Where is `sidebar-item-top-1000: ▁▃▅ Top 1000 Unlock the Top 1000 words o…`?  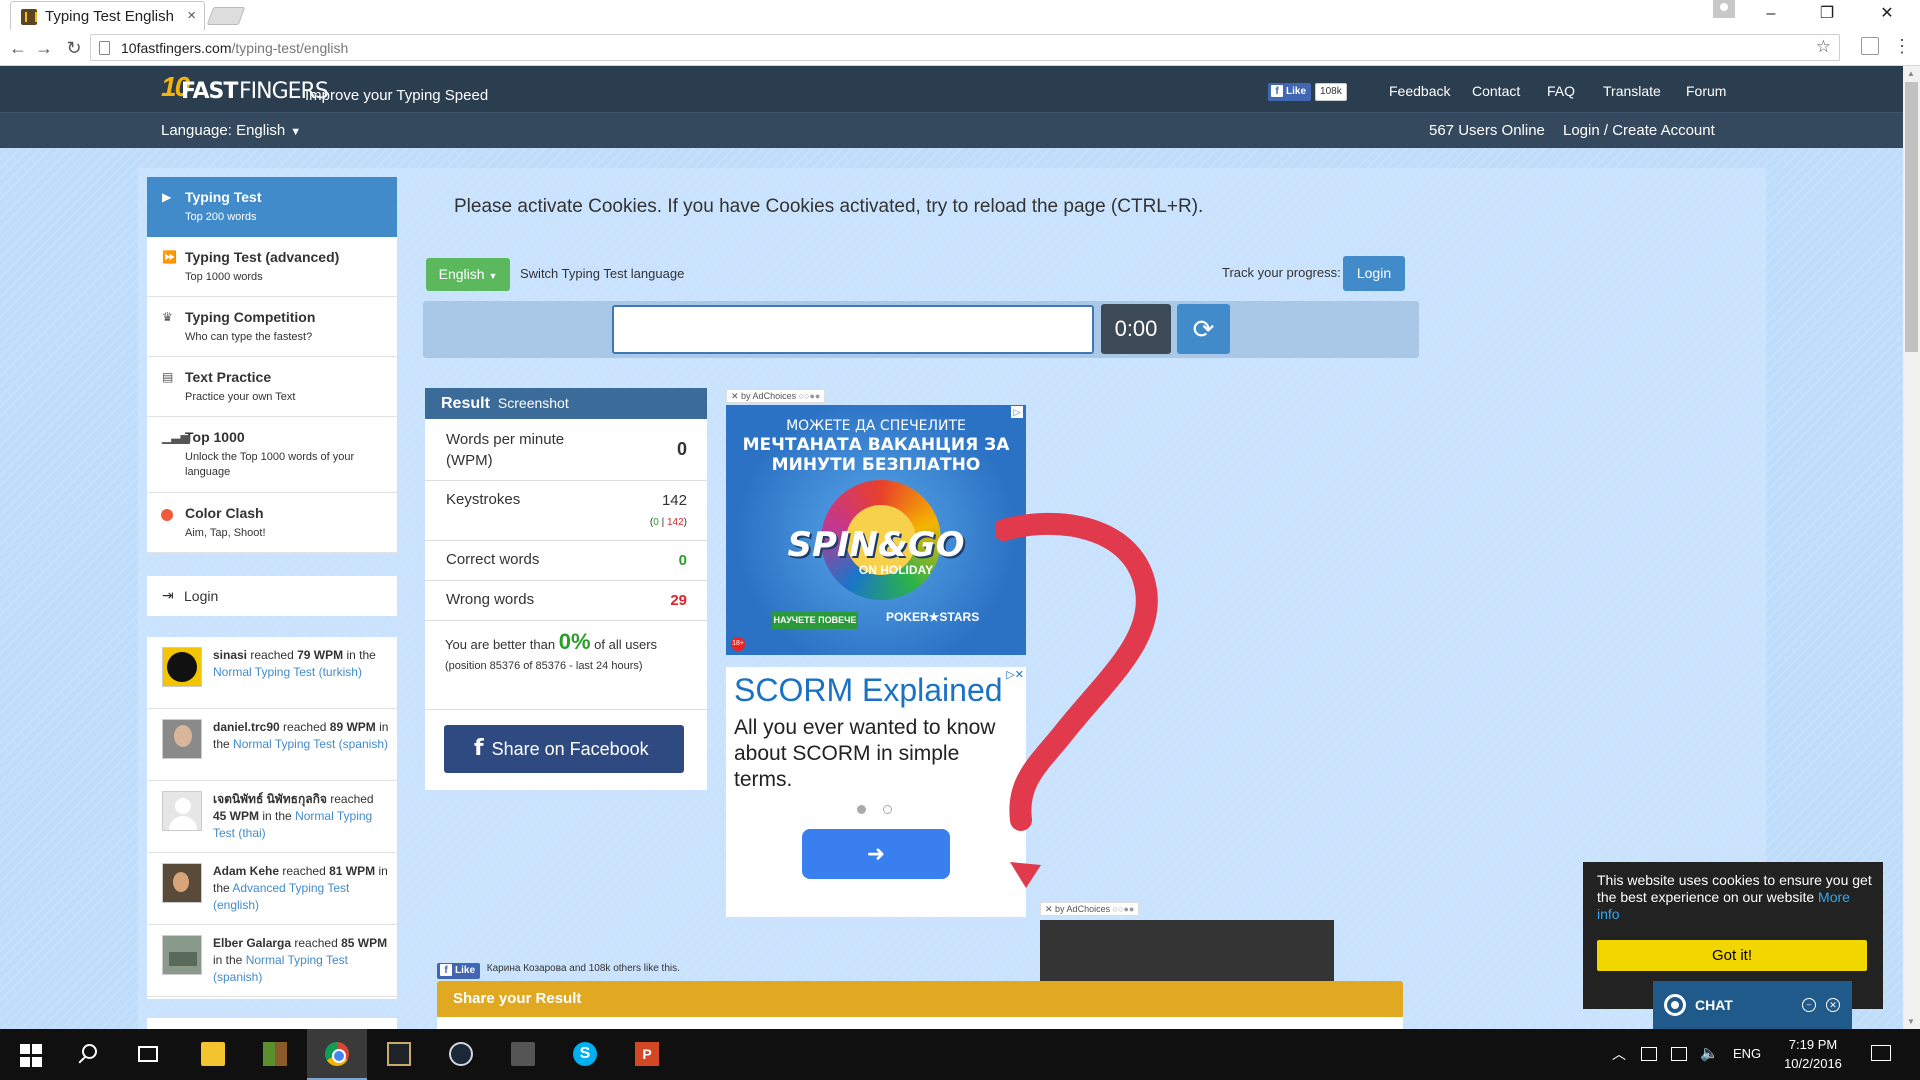 sidebar-item-top-1000: ▁▃▅ Top 1000 Unlock the Top 1000 words o… is located at coordinates (272, 455).